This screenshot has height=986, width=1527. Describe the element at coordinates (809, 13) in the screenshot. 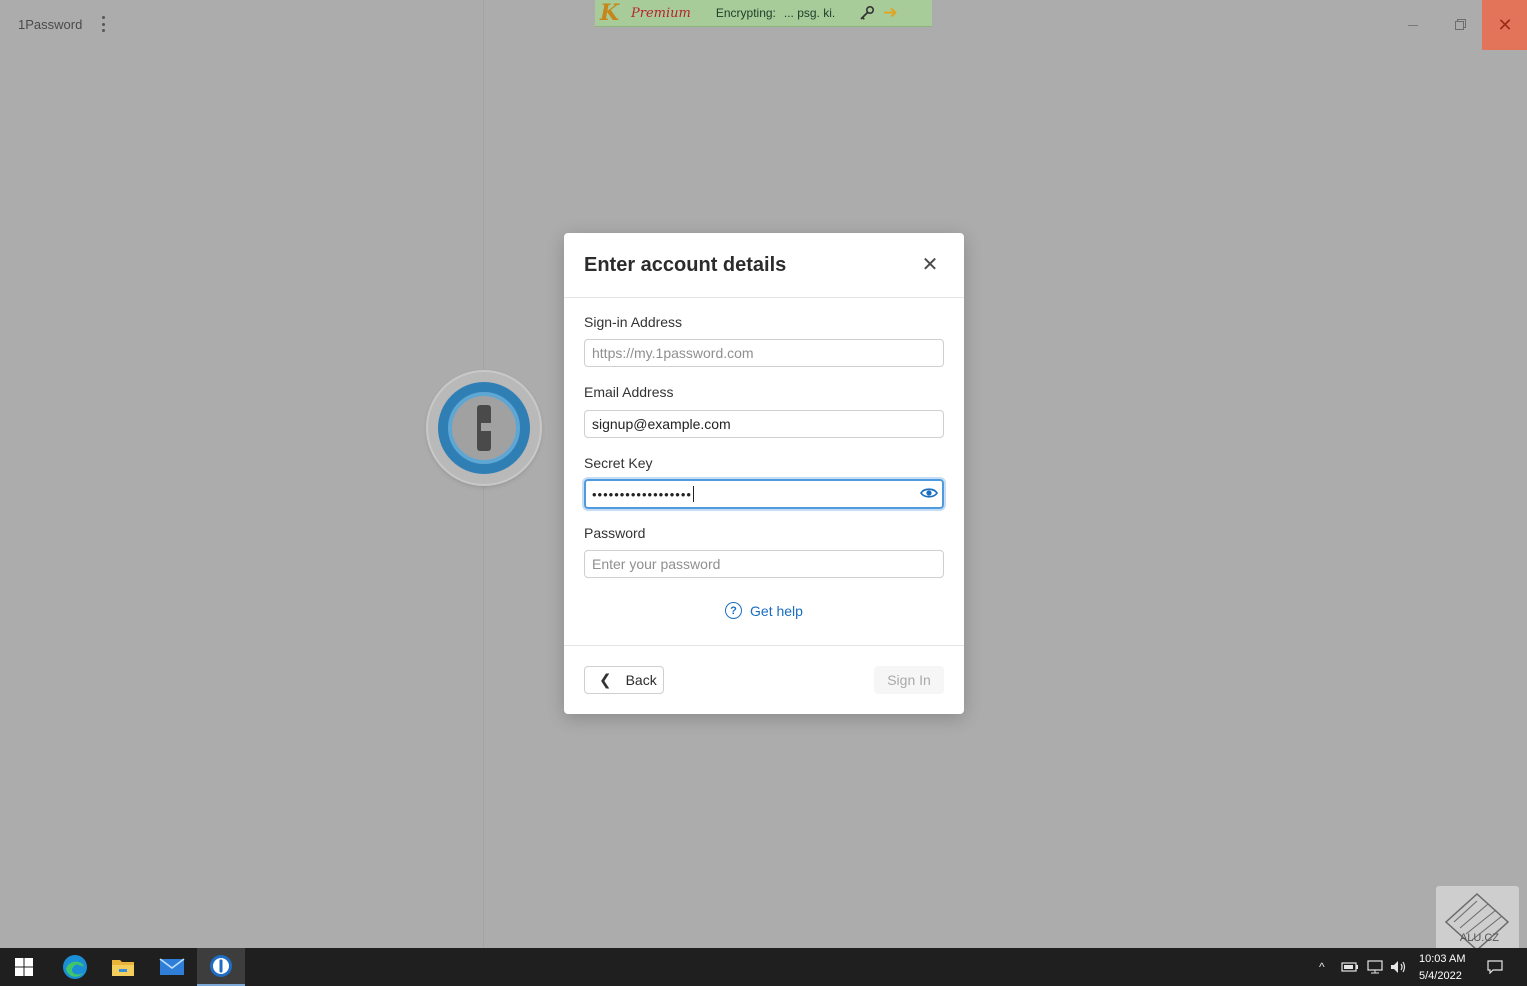

I see `banner-status-value: ... psg. ki.` at that location.